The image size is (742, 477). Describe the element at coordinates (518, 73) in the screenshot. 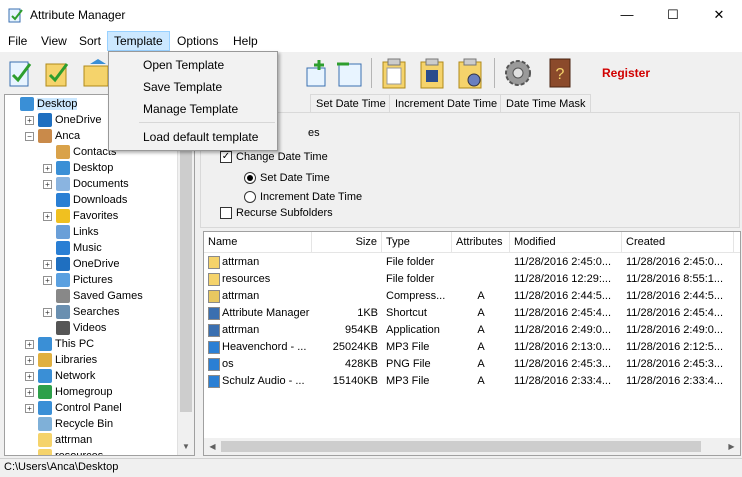

I see `settings-gear-icon` at that location.